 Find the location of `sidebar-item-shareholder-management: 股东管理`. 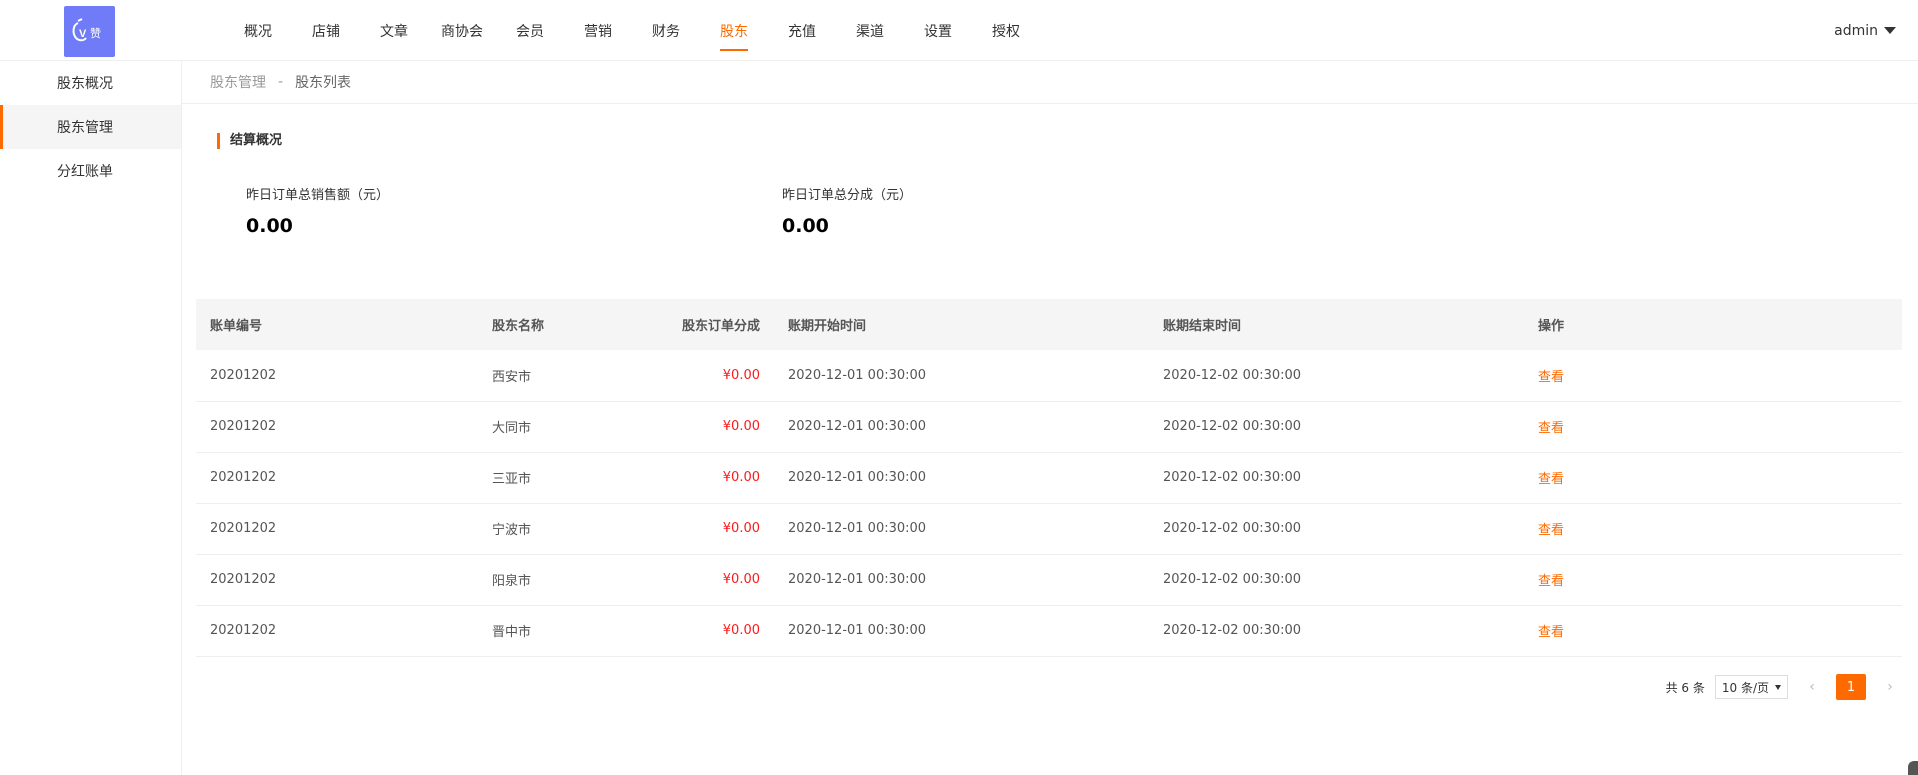

sidebar-item-shareholder-management: 股东管理 is located at coordinates (90, 127).